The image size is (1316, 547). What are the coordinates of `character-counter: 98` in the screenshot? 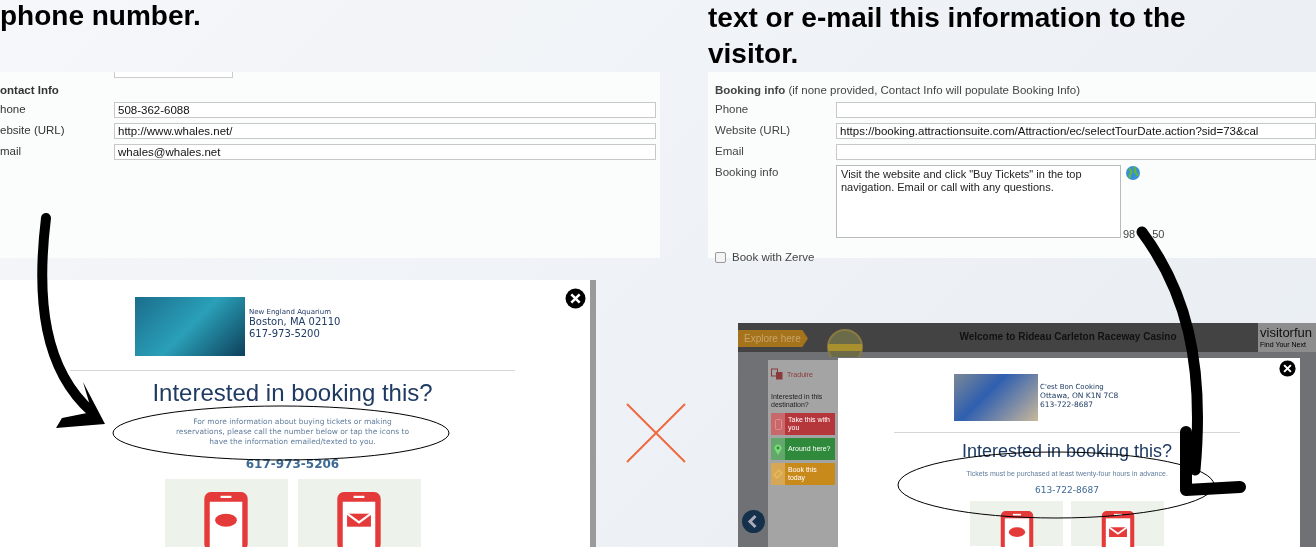 It's located at (1129, 234).